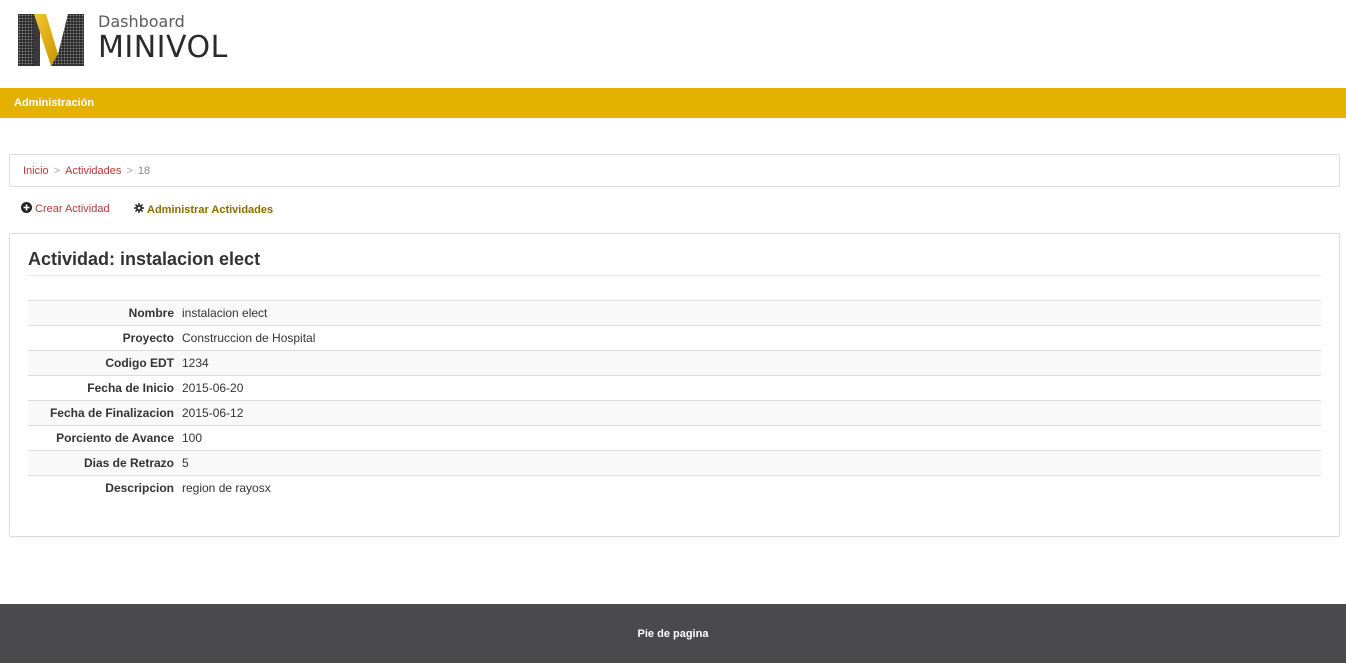 The image size is (1346, 663). Describe the element at coordinates (674, 438) in the screenshot. I see `detail-row-porciento-avance: Porciento de Avance 100` at that location.